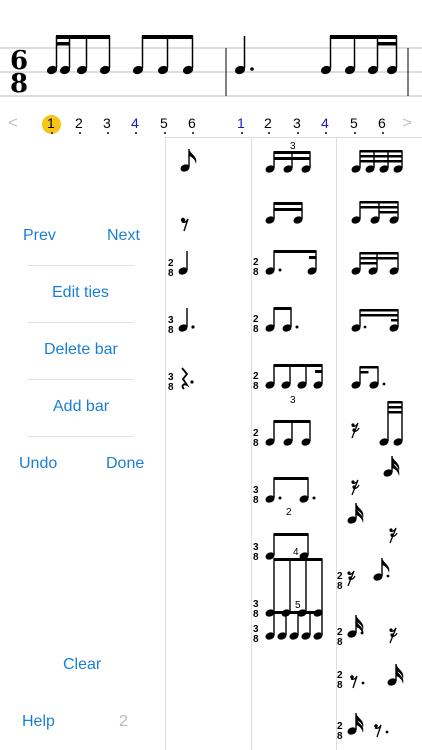 The height and width of the screenshot is (750, 422). Describe the element at coordinates (382, 123) in the screenshot. I see `beat-6-bar-2: 6` at that location.